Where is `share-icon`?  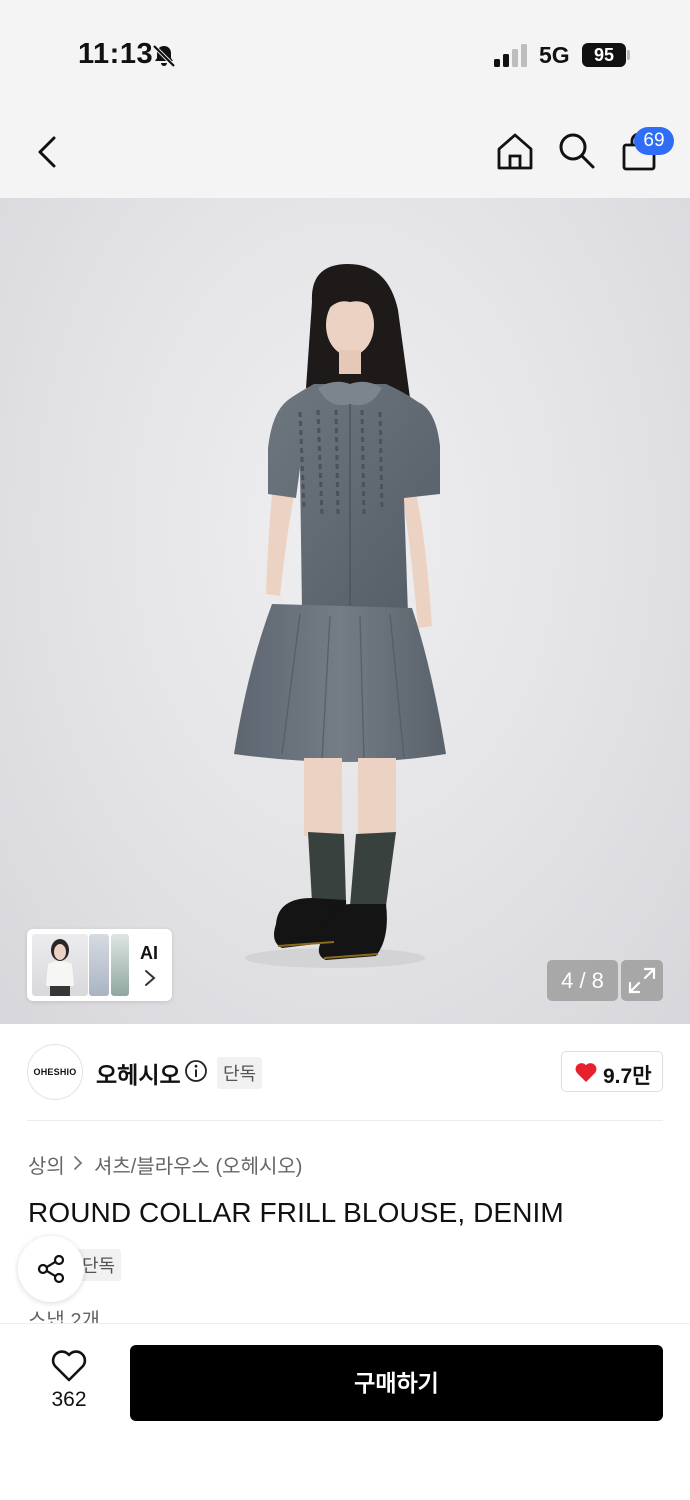 share-icon is located at coordinates (51, 1269).